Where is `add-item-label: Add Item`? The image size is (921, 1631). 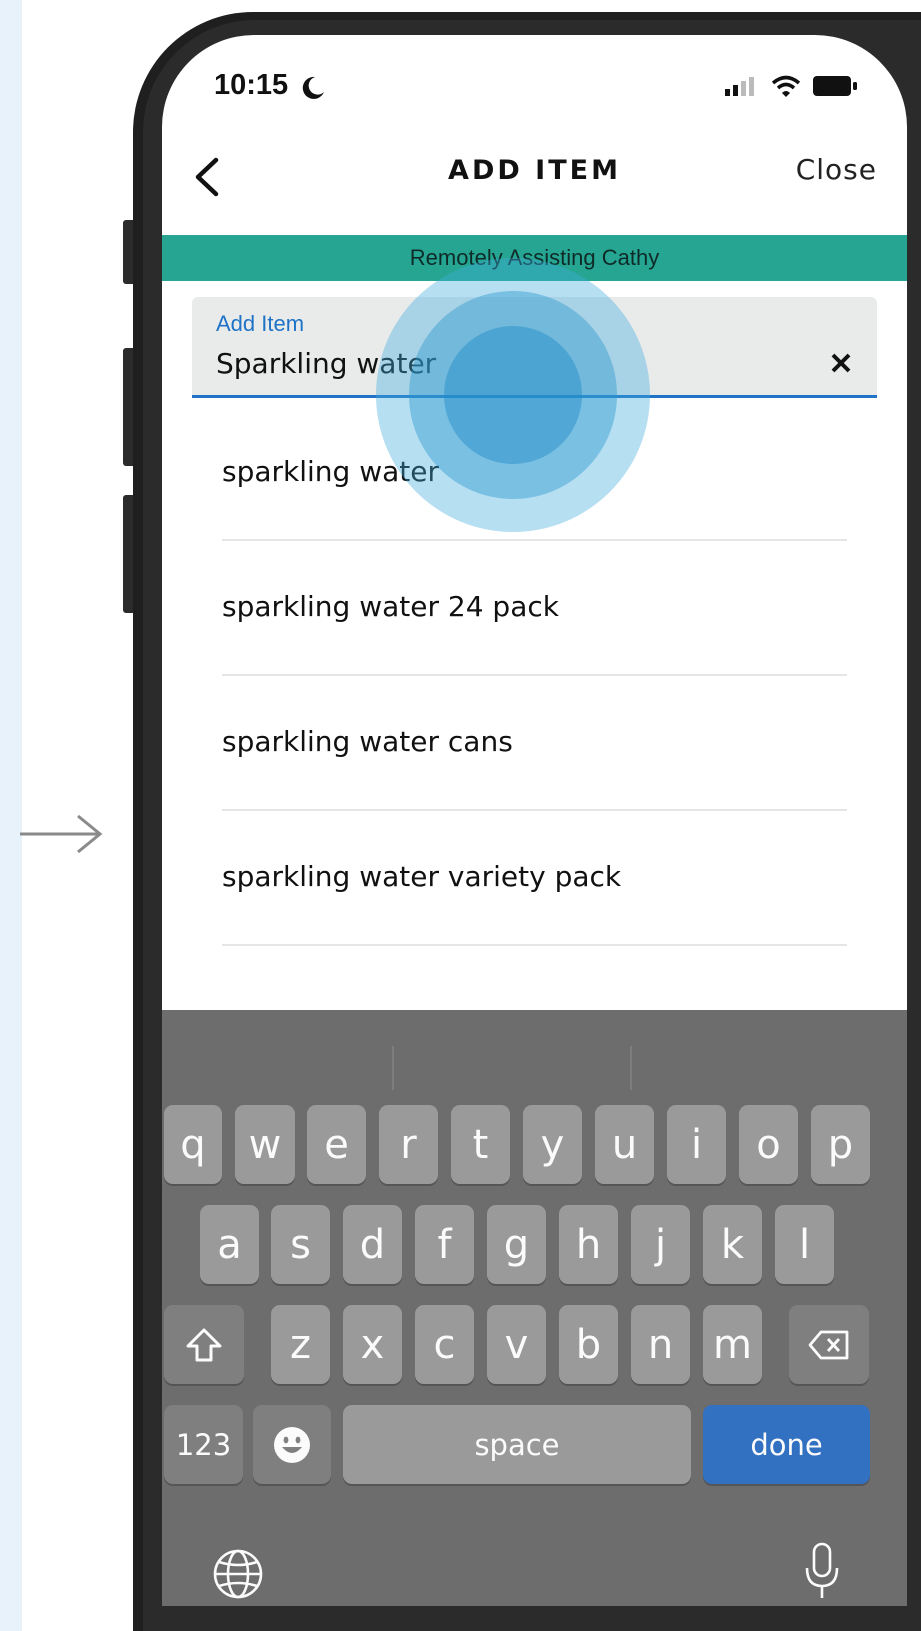 add-item-label: Add Item is located at coordinates (260, 323).